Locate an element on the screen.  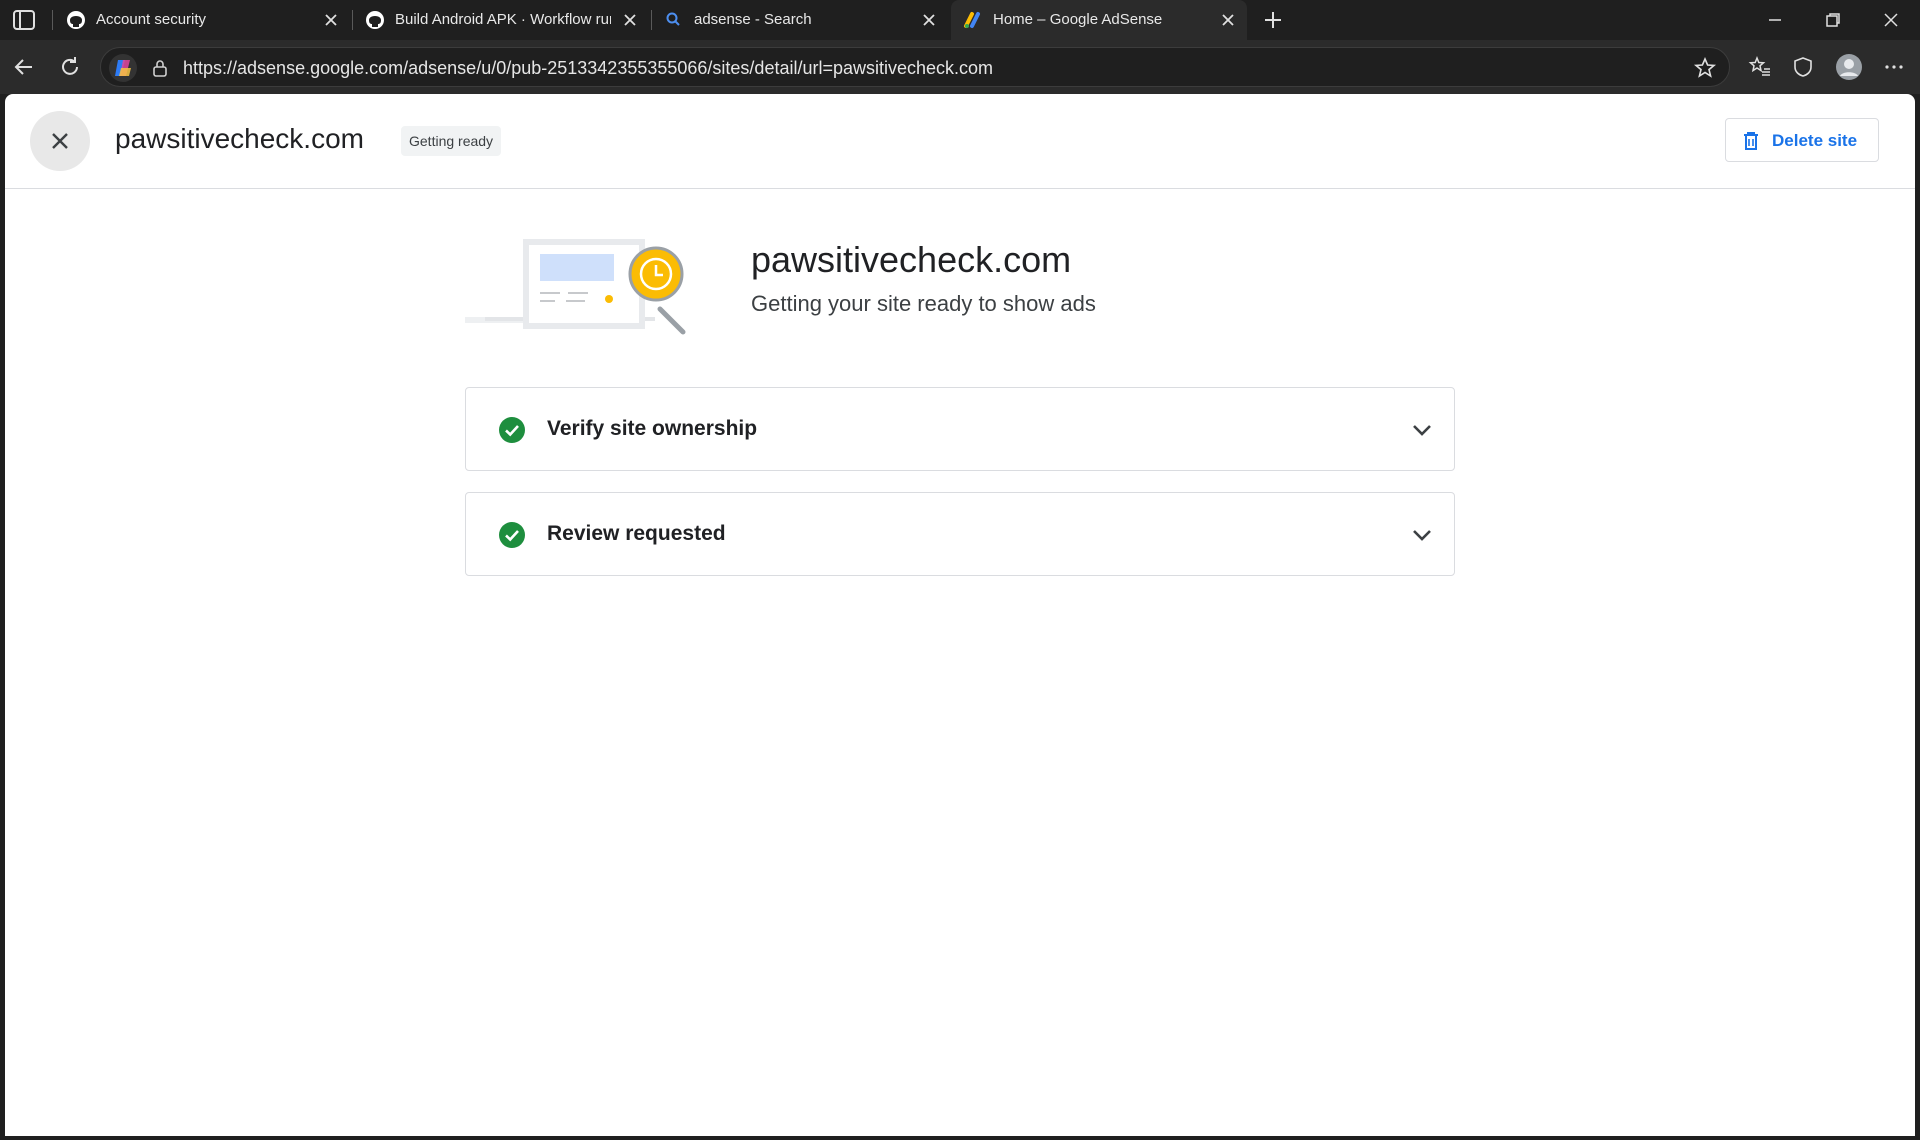
close-button is located at coordinates (60, 141).